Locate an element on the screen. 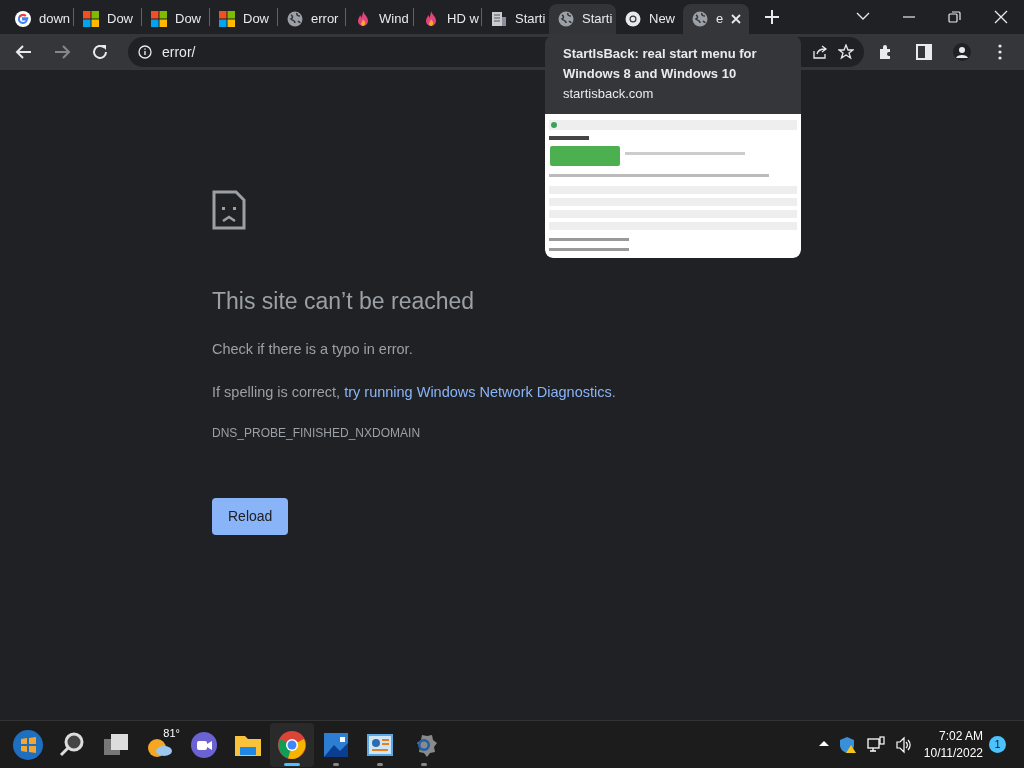 Image resolution: width=1024 pixels, height=768 pixels. star-icon is located at coordinates (846, 52).